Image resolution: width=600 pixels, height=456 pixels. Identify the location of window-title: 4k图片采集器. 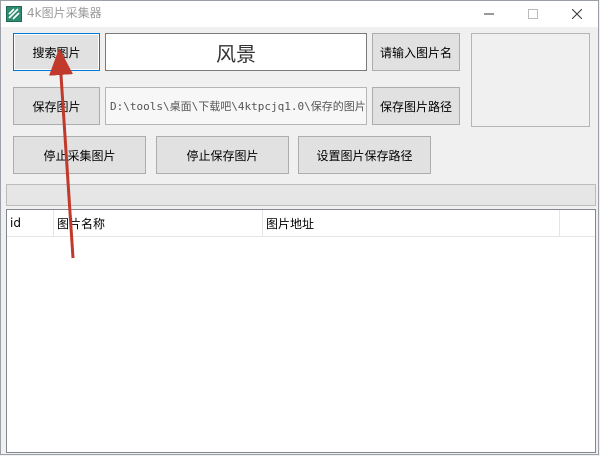
(64, 13).